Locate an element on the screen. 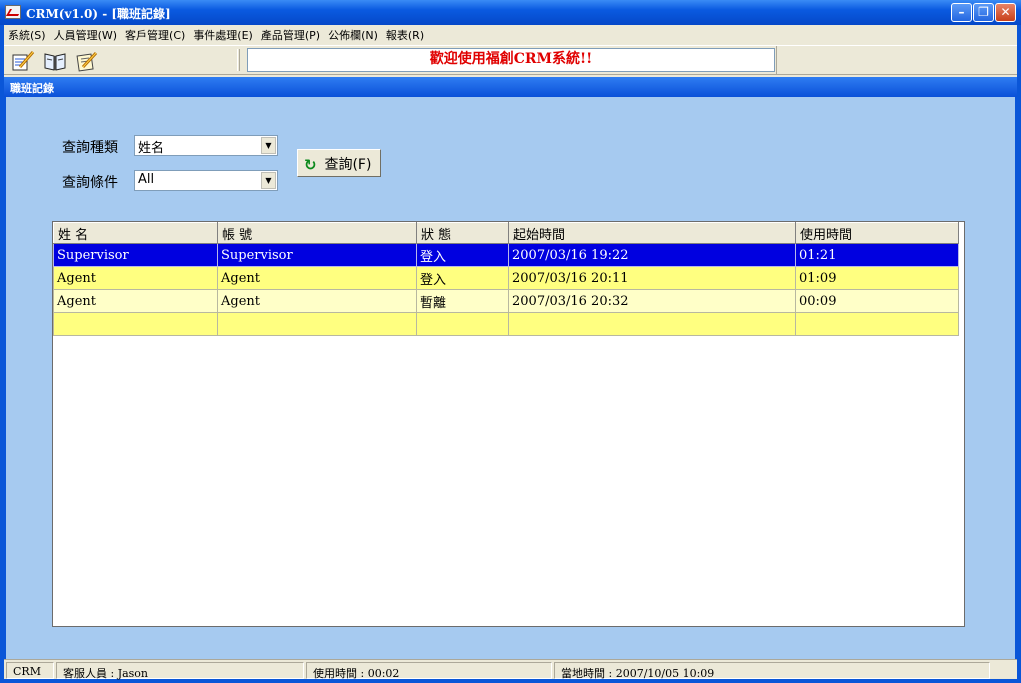 This screenshot has height=683, width=1021. cell-status is located at coordinates (462, 324).